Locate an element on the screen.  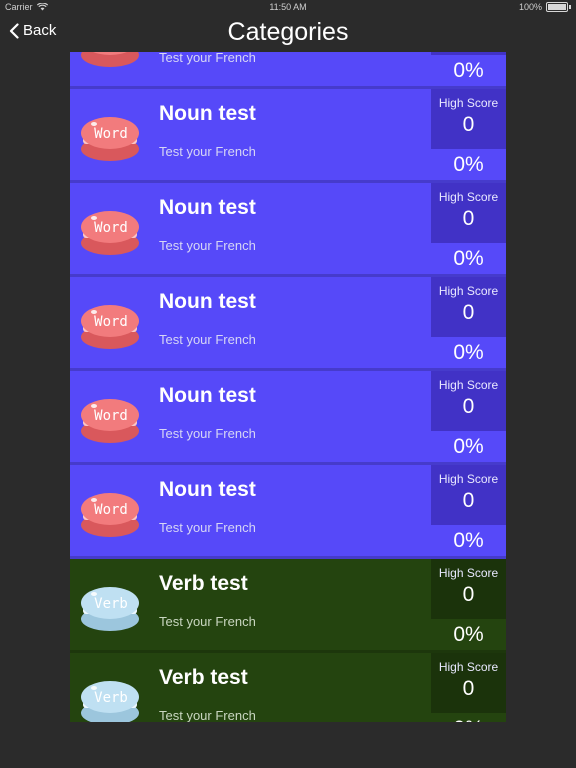
battery-icon is located at coordinates (557, 7).